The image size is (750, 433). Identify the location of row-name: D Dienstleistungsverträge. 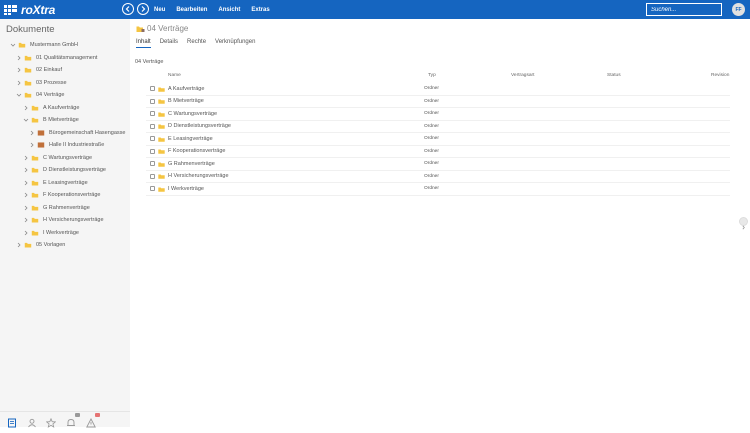
(199, 126).